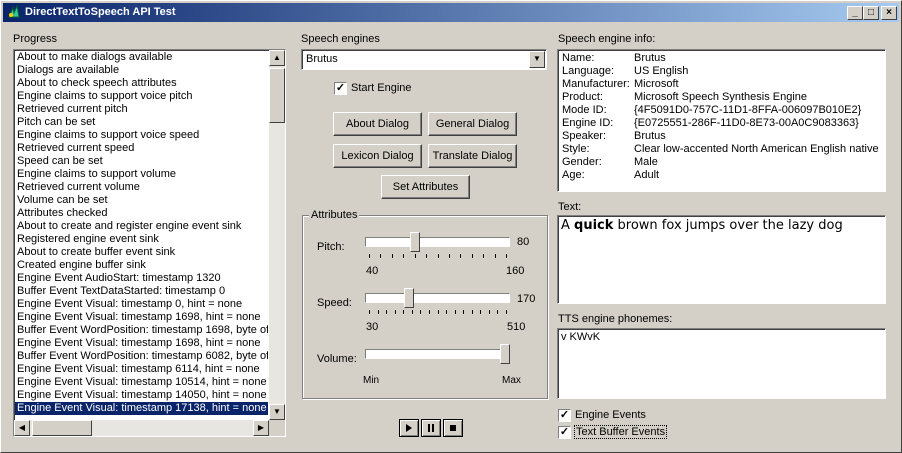 The image size is (902, 453). I want to click on list-item: Volume can be set, so click(141, 200).